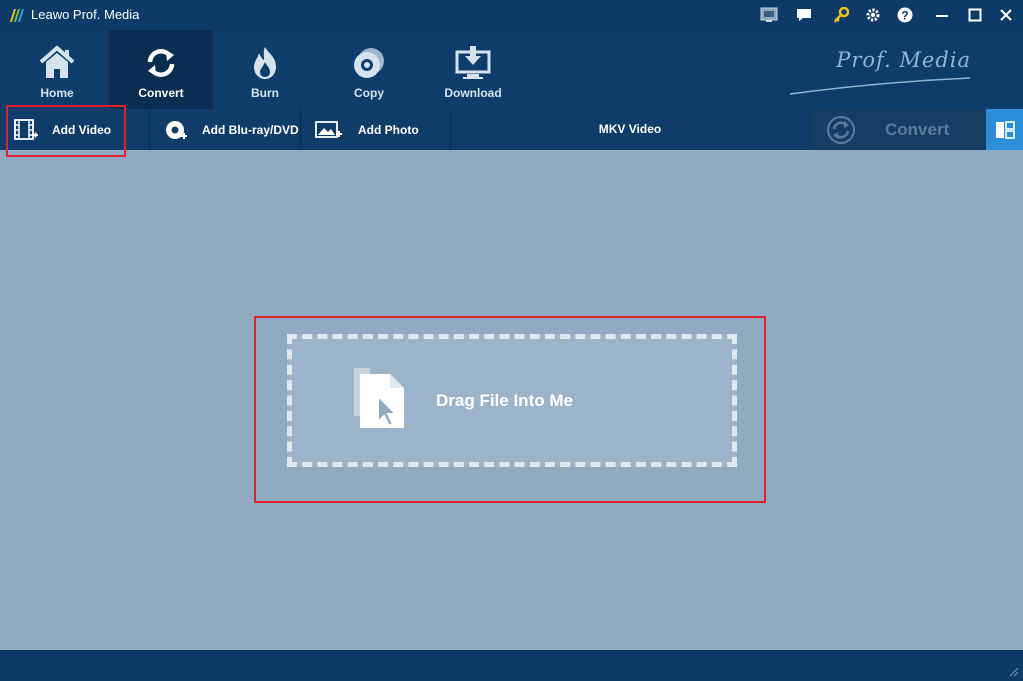 The height and width of the screenshot is (681, 1023). I want to click on add-bluray-dvd-button: Add Blu-ray/DVD, so click(231, 129).